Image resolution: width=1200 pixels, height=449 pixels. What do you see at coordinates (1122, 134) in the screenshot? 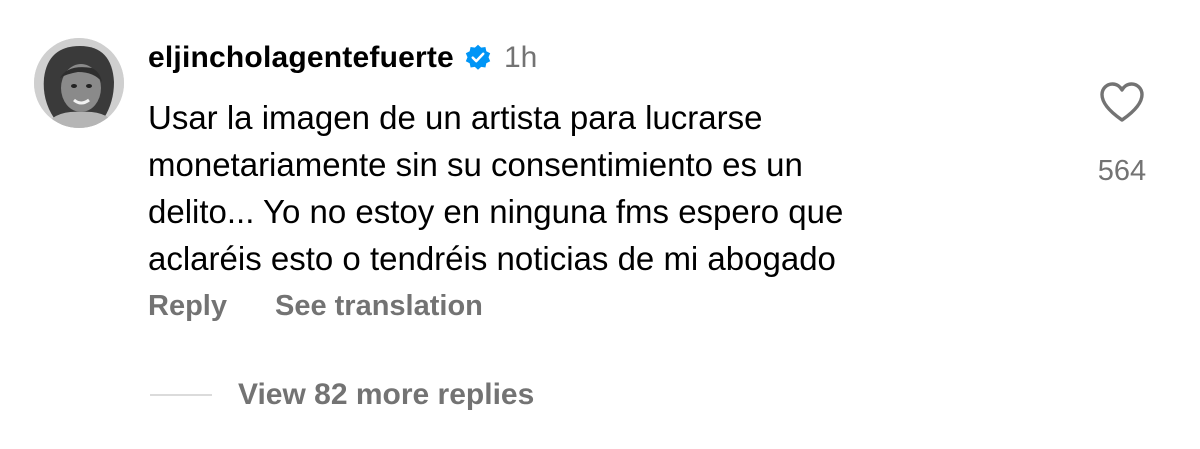
I see `like-section: 564` at bounding box center [1122, 134].